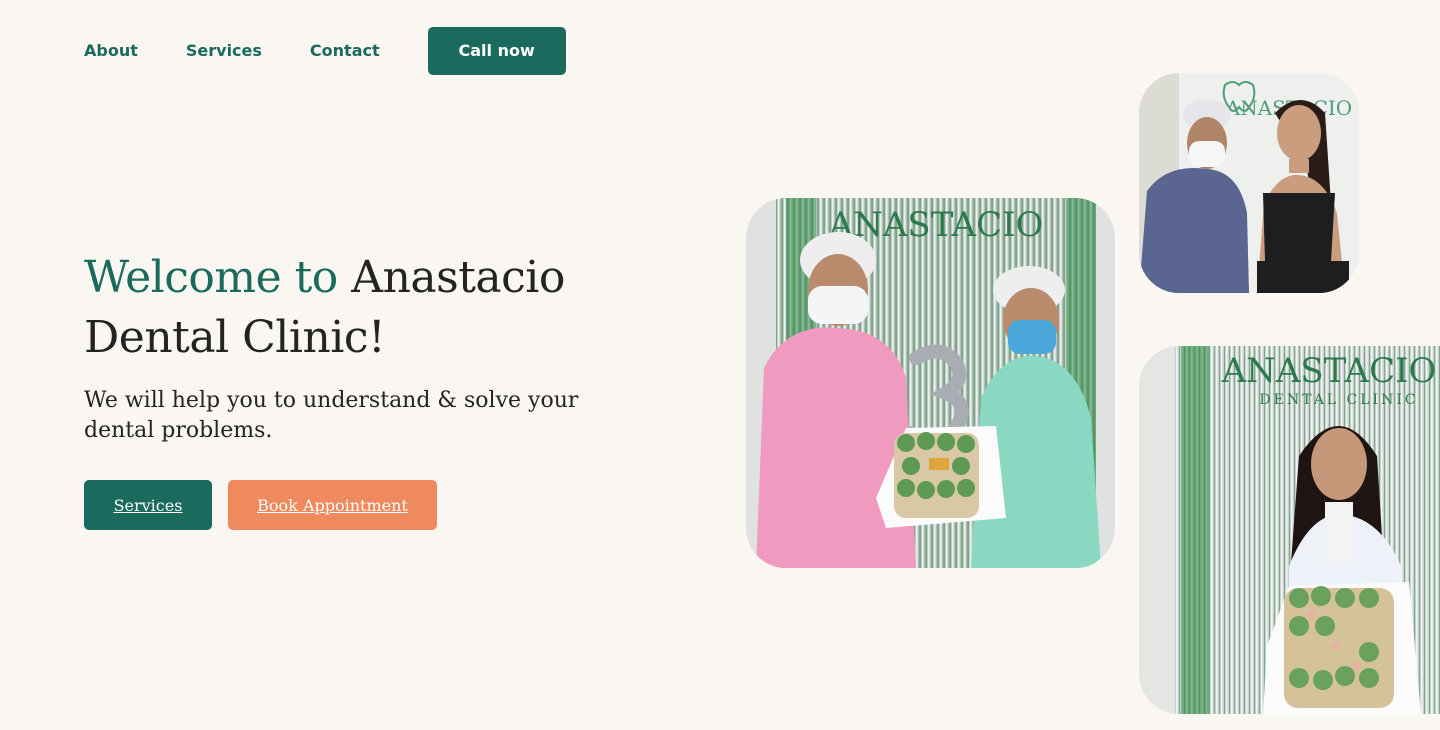 This screenshot has width=1440, height=730. Describe the element at coordinates (224, 51) in the screenshot. I see `nav-link-services: Services` at that location.